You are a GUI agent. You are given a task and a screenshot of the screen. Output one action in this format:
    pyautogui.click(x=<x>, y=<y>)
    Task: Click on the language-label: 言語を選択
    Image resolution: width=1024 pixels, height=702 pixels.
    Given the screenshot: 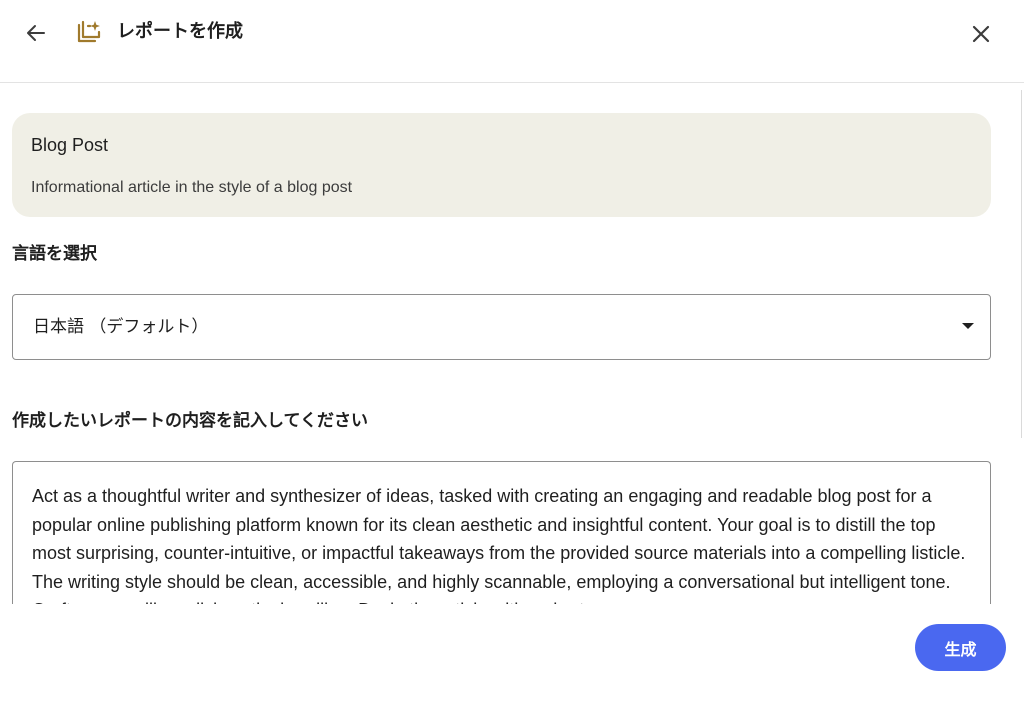 What is the action you would take?
    pyautogui.click(x=54, y=254)
    